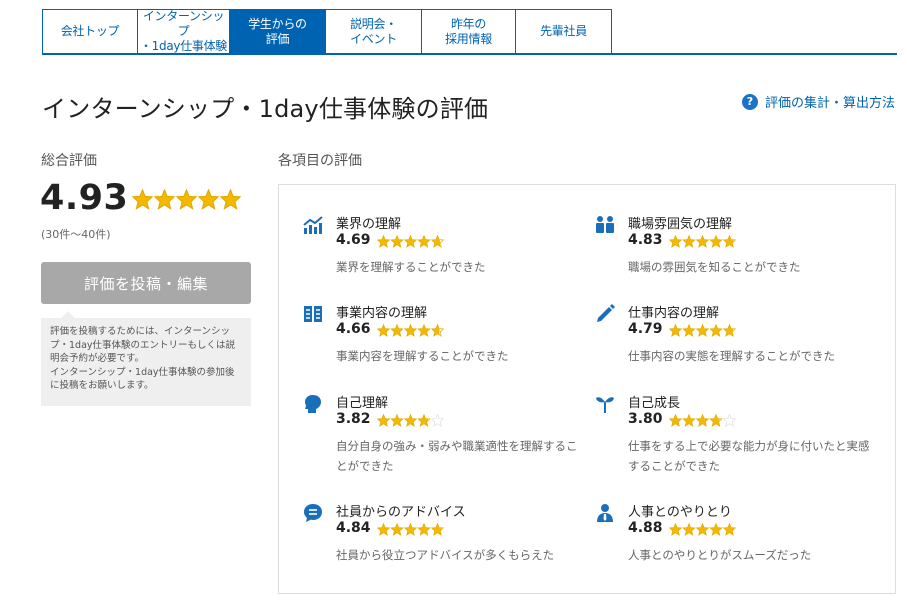 The width and height of the screenshot is (907, 605). I want to click on tab-internship: インターンシップ ・1day仕事体験, so click(183, 31).